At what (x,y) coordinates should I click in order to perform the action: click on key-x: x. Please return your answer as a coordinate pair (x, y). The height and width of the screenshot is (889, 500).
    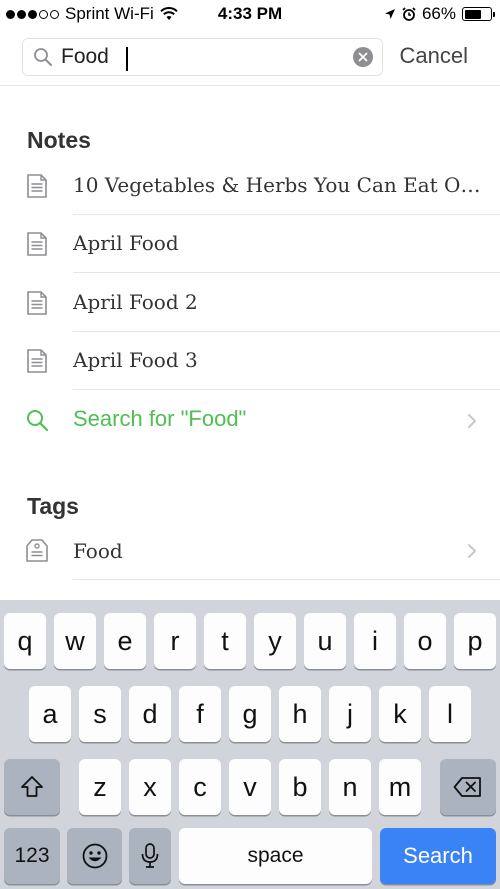
    Looking at the image, I should click on (150, 787).